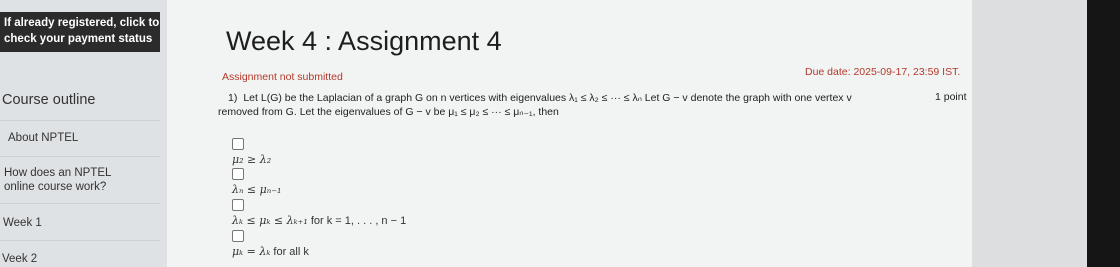 The width and height of the screenshot is (1120, 267). What do you see at coordinates (282, 77) in the screenshot?
I see `submission-status: Assignment not submitted` at bounding box center [282, 77].